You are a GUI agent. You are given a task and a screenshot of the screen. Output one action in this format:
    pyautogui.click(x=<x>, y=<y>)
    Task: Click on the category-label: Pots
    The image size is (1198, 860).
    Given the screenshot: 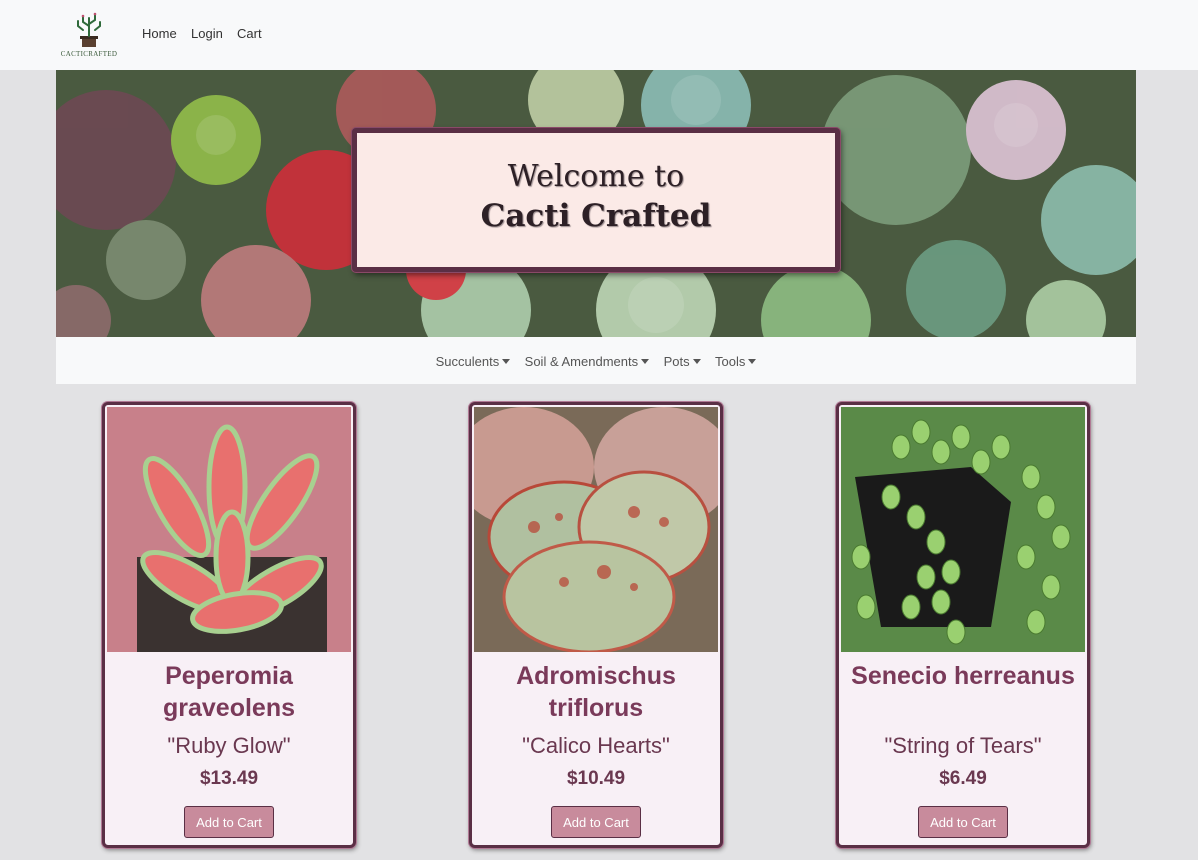 What is the action you would take?
    pyautogui.click(x=676, y=361)
    